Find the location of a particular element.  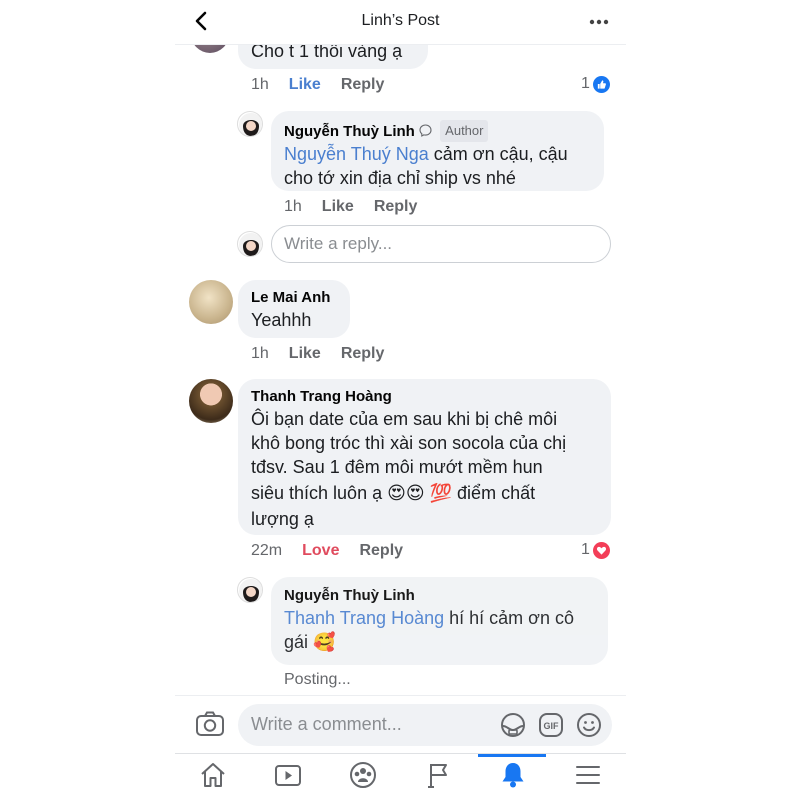

comment-line: lượng ạ is located at coordinates (282, 519).